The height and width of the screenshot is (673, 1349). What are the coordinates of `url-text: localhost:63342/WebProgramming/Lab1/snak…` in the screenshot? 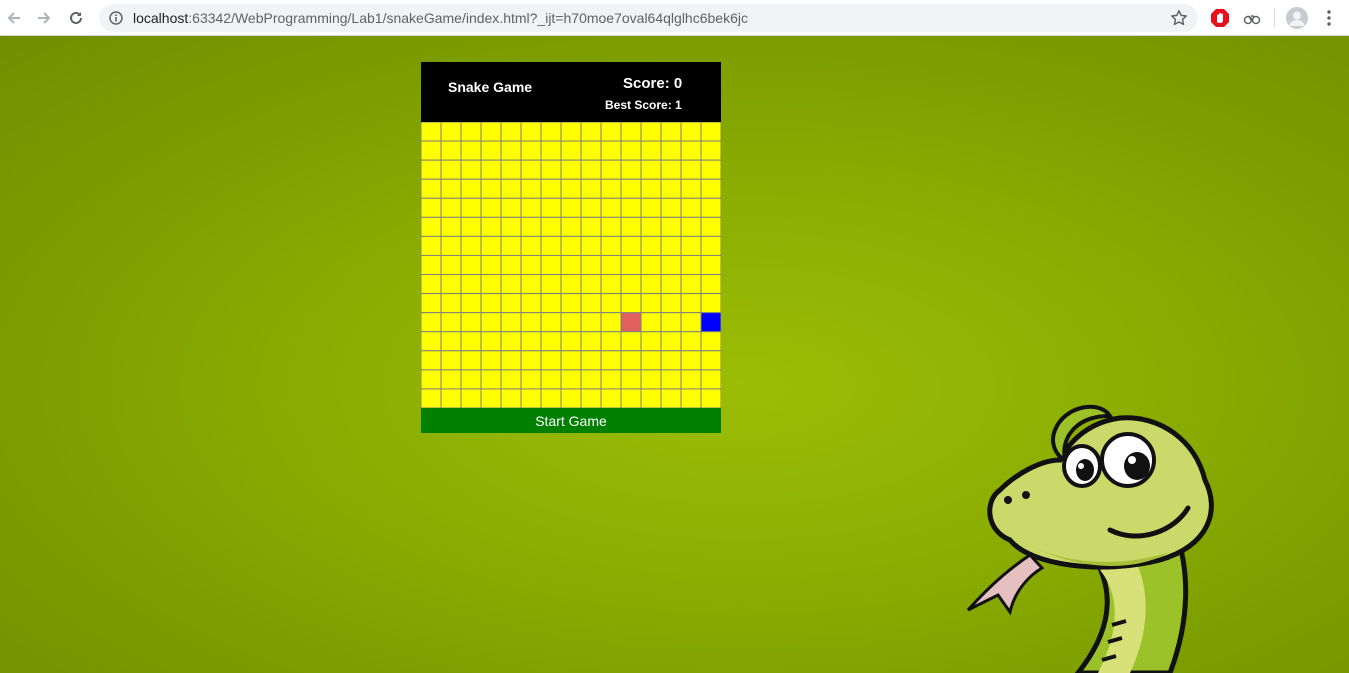 It's located at (440, 18).